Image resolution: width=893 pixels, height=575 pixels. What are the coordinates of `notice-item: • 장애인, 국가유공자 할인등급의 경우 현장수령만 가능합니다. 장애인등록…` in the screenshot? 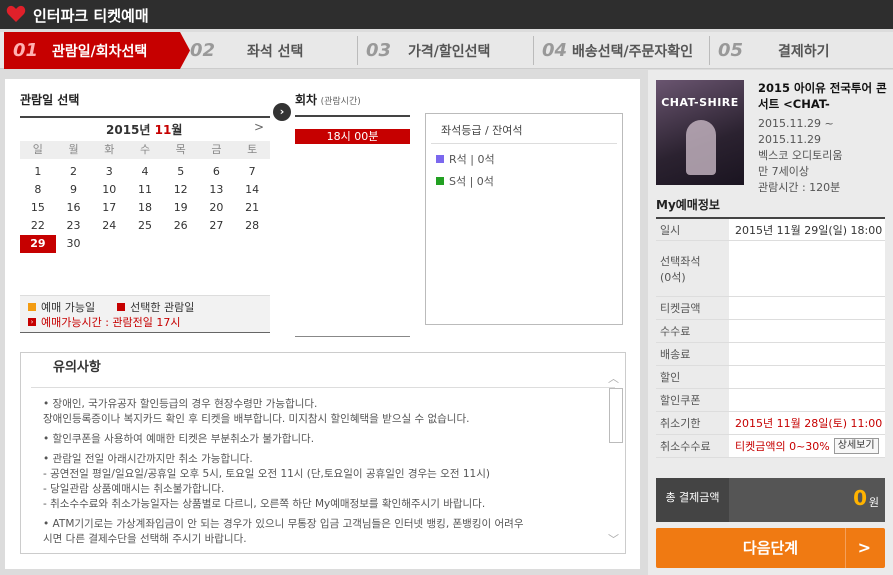 It's located at (256, 411).